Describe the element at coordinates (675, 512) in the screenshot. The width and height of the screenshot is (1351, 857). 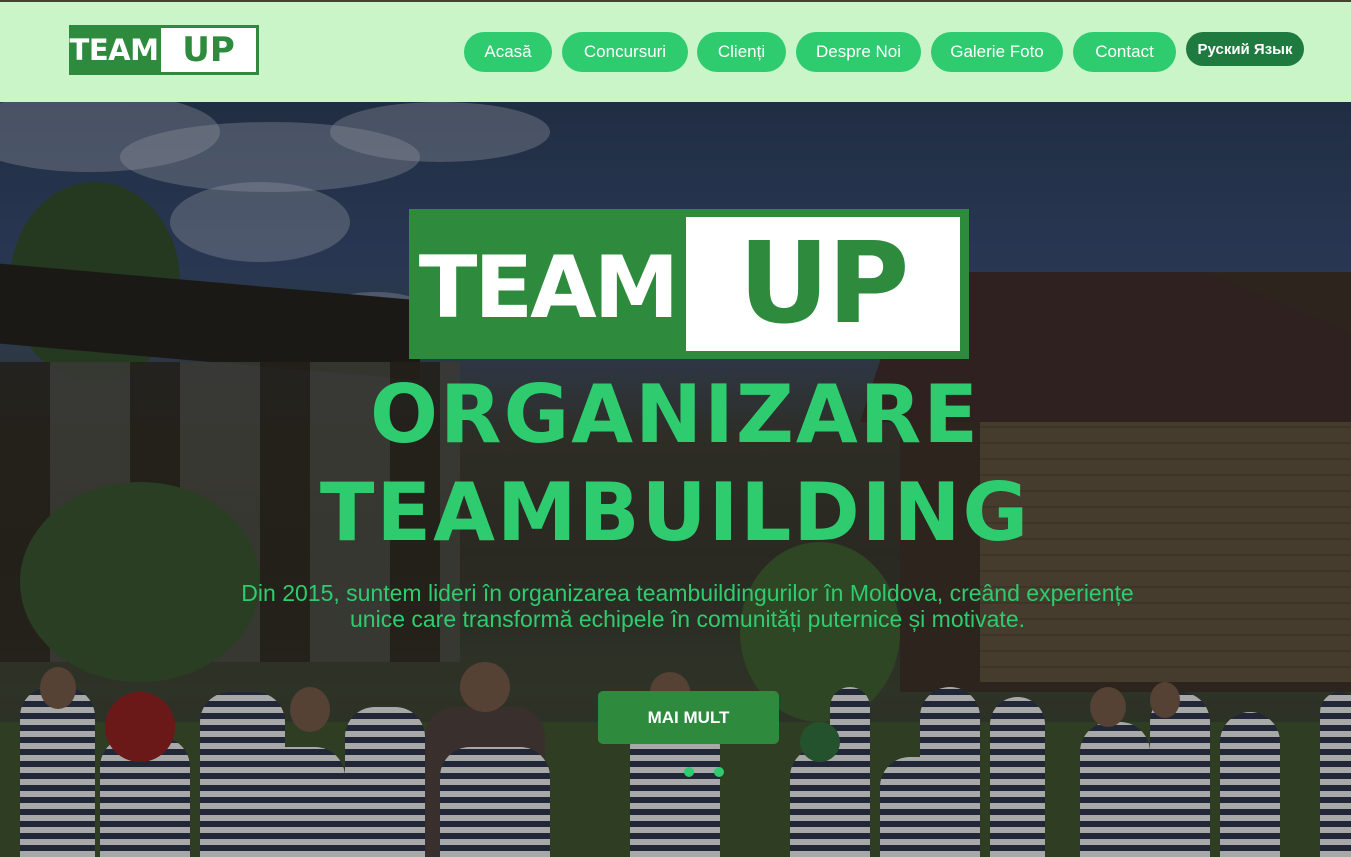
I see `hero-title-line2: TEAMBUILDING` at that location.